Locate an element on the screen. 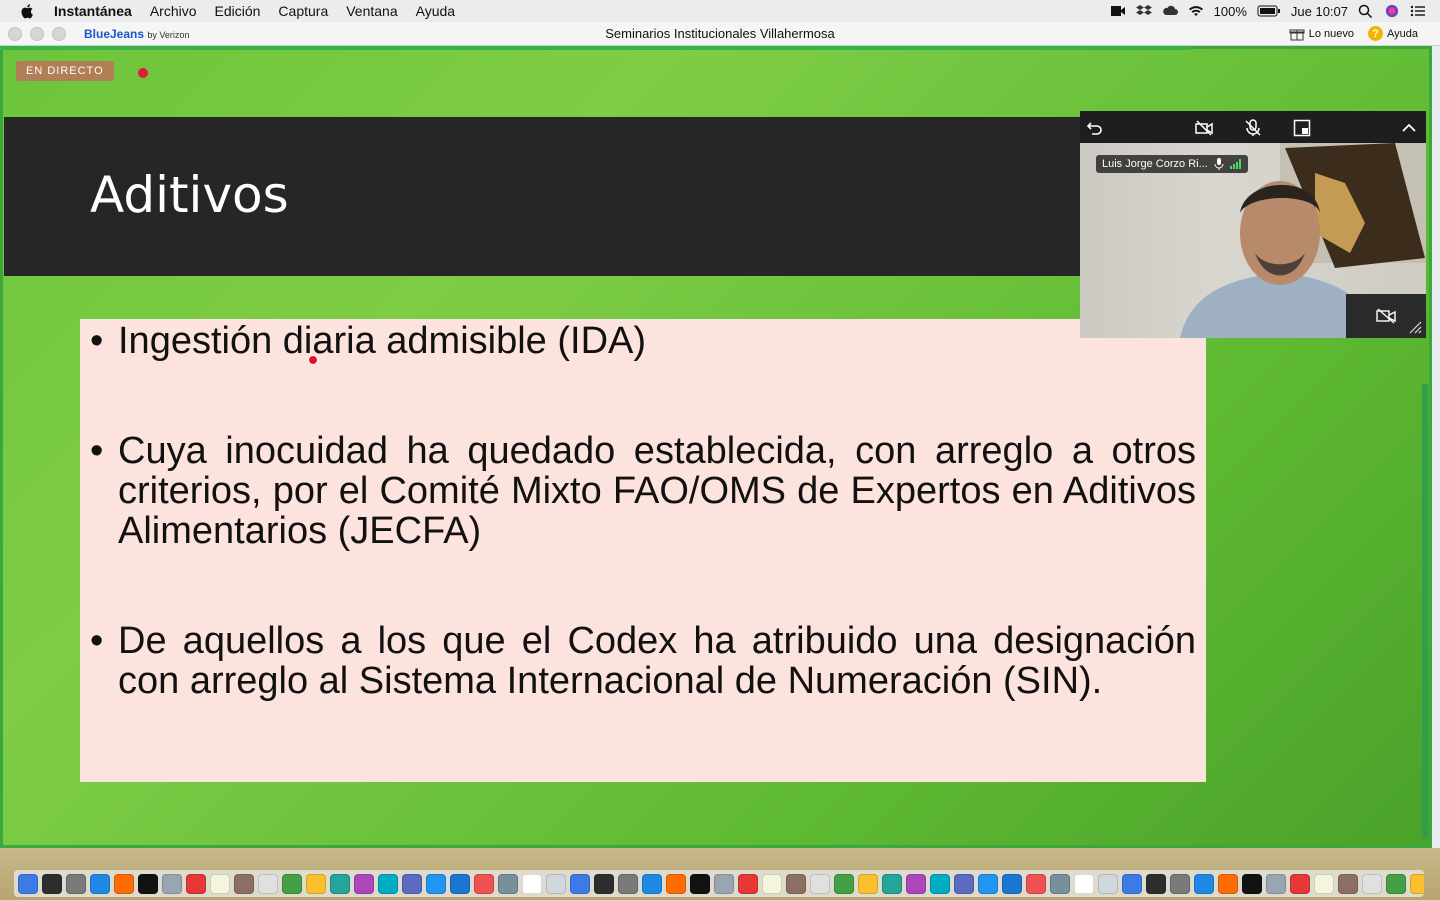  self-view-camera-off is located at coordinates (1386, 316).